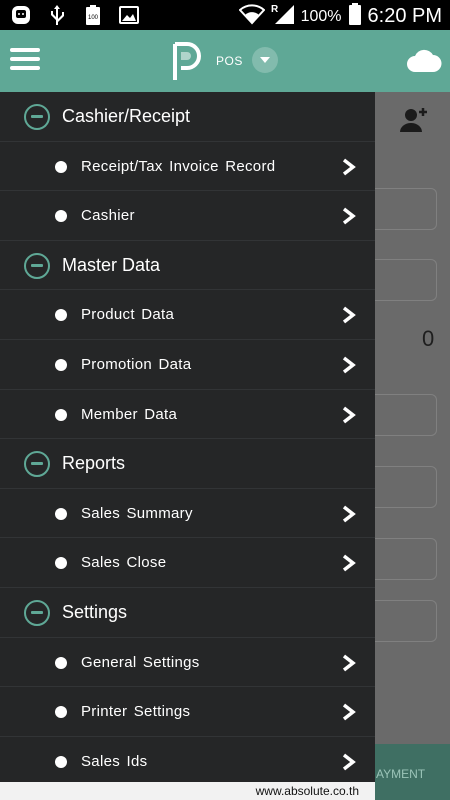 This screenshot has height=800, width=450. I want to click on menu-item-label: Sales Ids, so click(114, 761).